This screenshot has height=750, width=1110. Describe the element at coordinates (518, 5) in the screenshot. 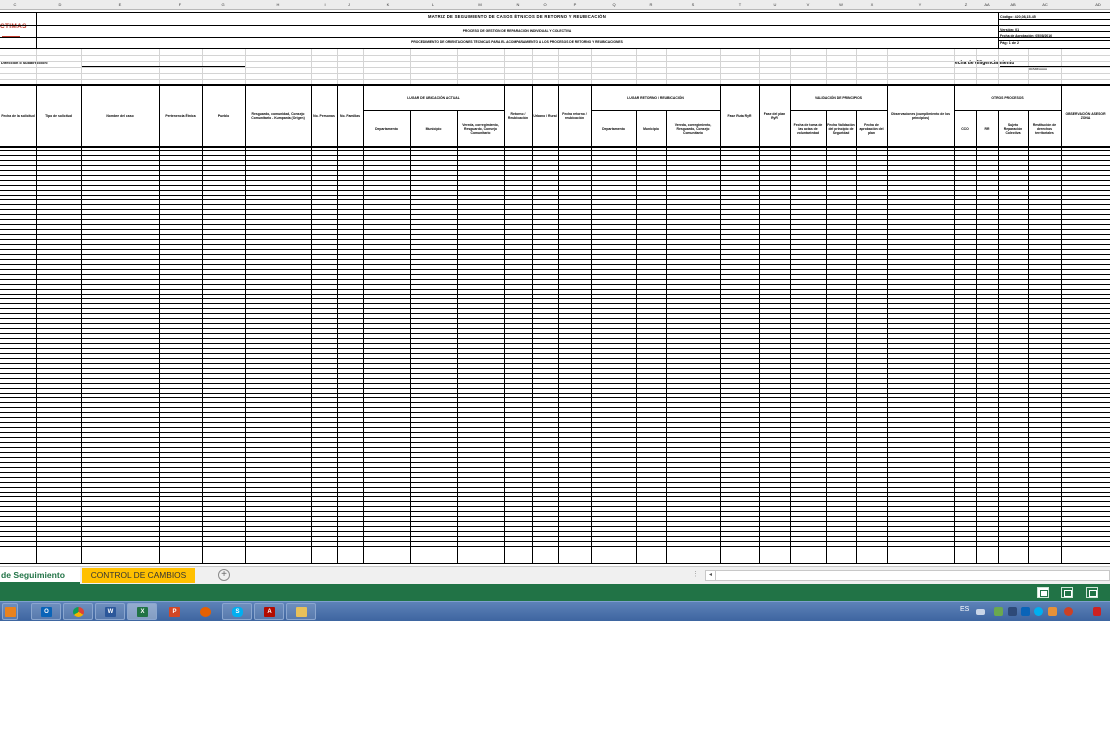

I see `column-letter-n: N` at that location.